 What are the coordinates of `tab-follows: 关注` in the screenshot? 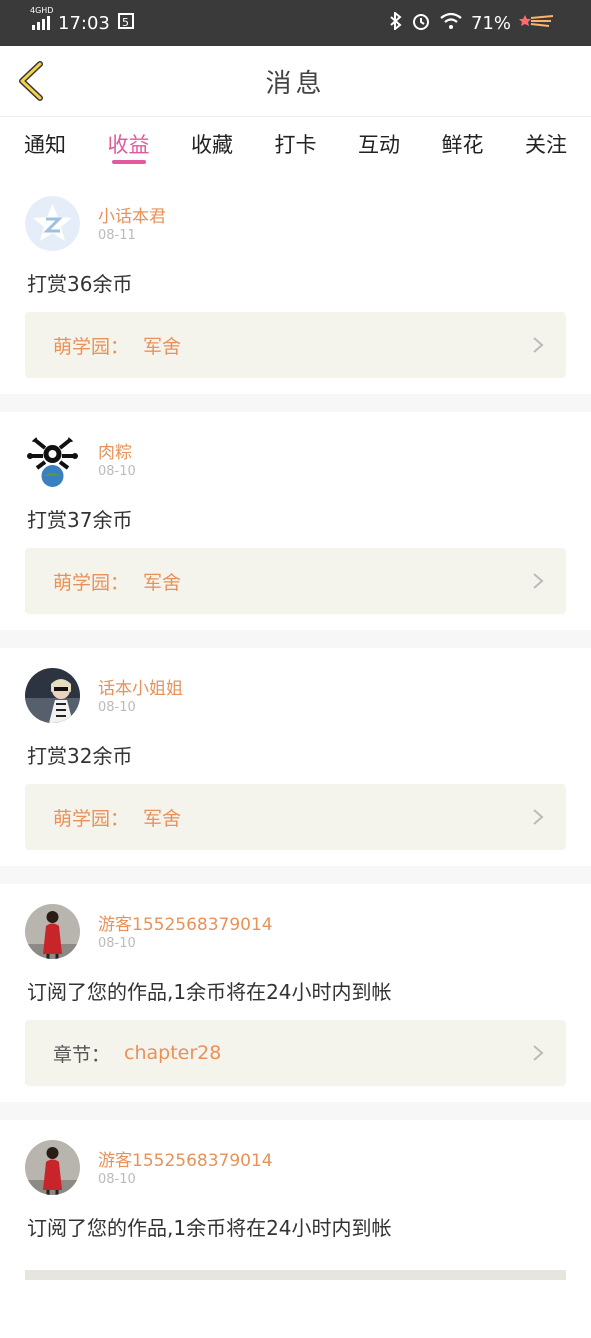 It's located at (546, 143).